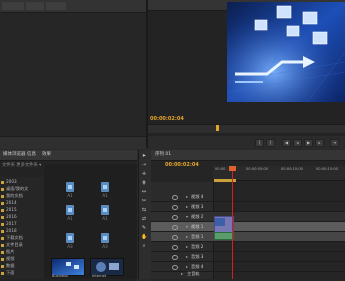 The height and width of the screenshot is (281, 345). What do you see at coordinates (220, 222) in the screenshot?
I see `clip-thumbnail` at bounding box center [220, 222].